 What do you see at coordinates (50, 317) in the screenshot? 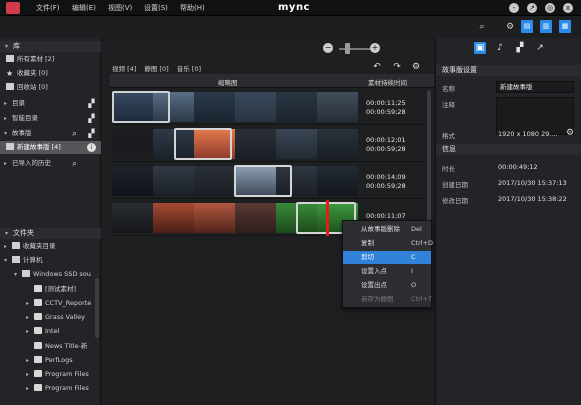
I see `folder-item: ▸ Grass Valley` at bounding box center [50, 317].